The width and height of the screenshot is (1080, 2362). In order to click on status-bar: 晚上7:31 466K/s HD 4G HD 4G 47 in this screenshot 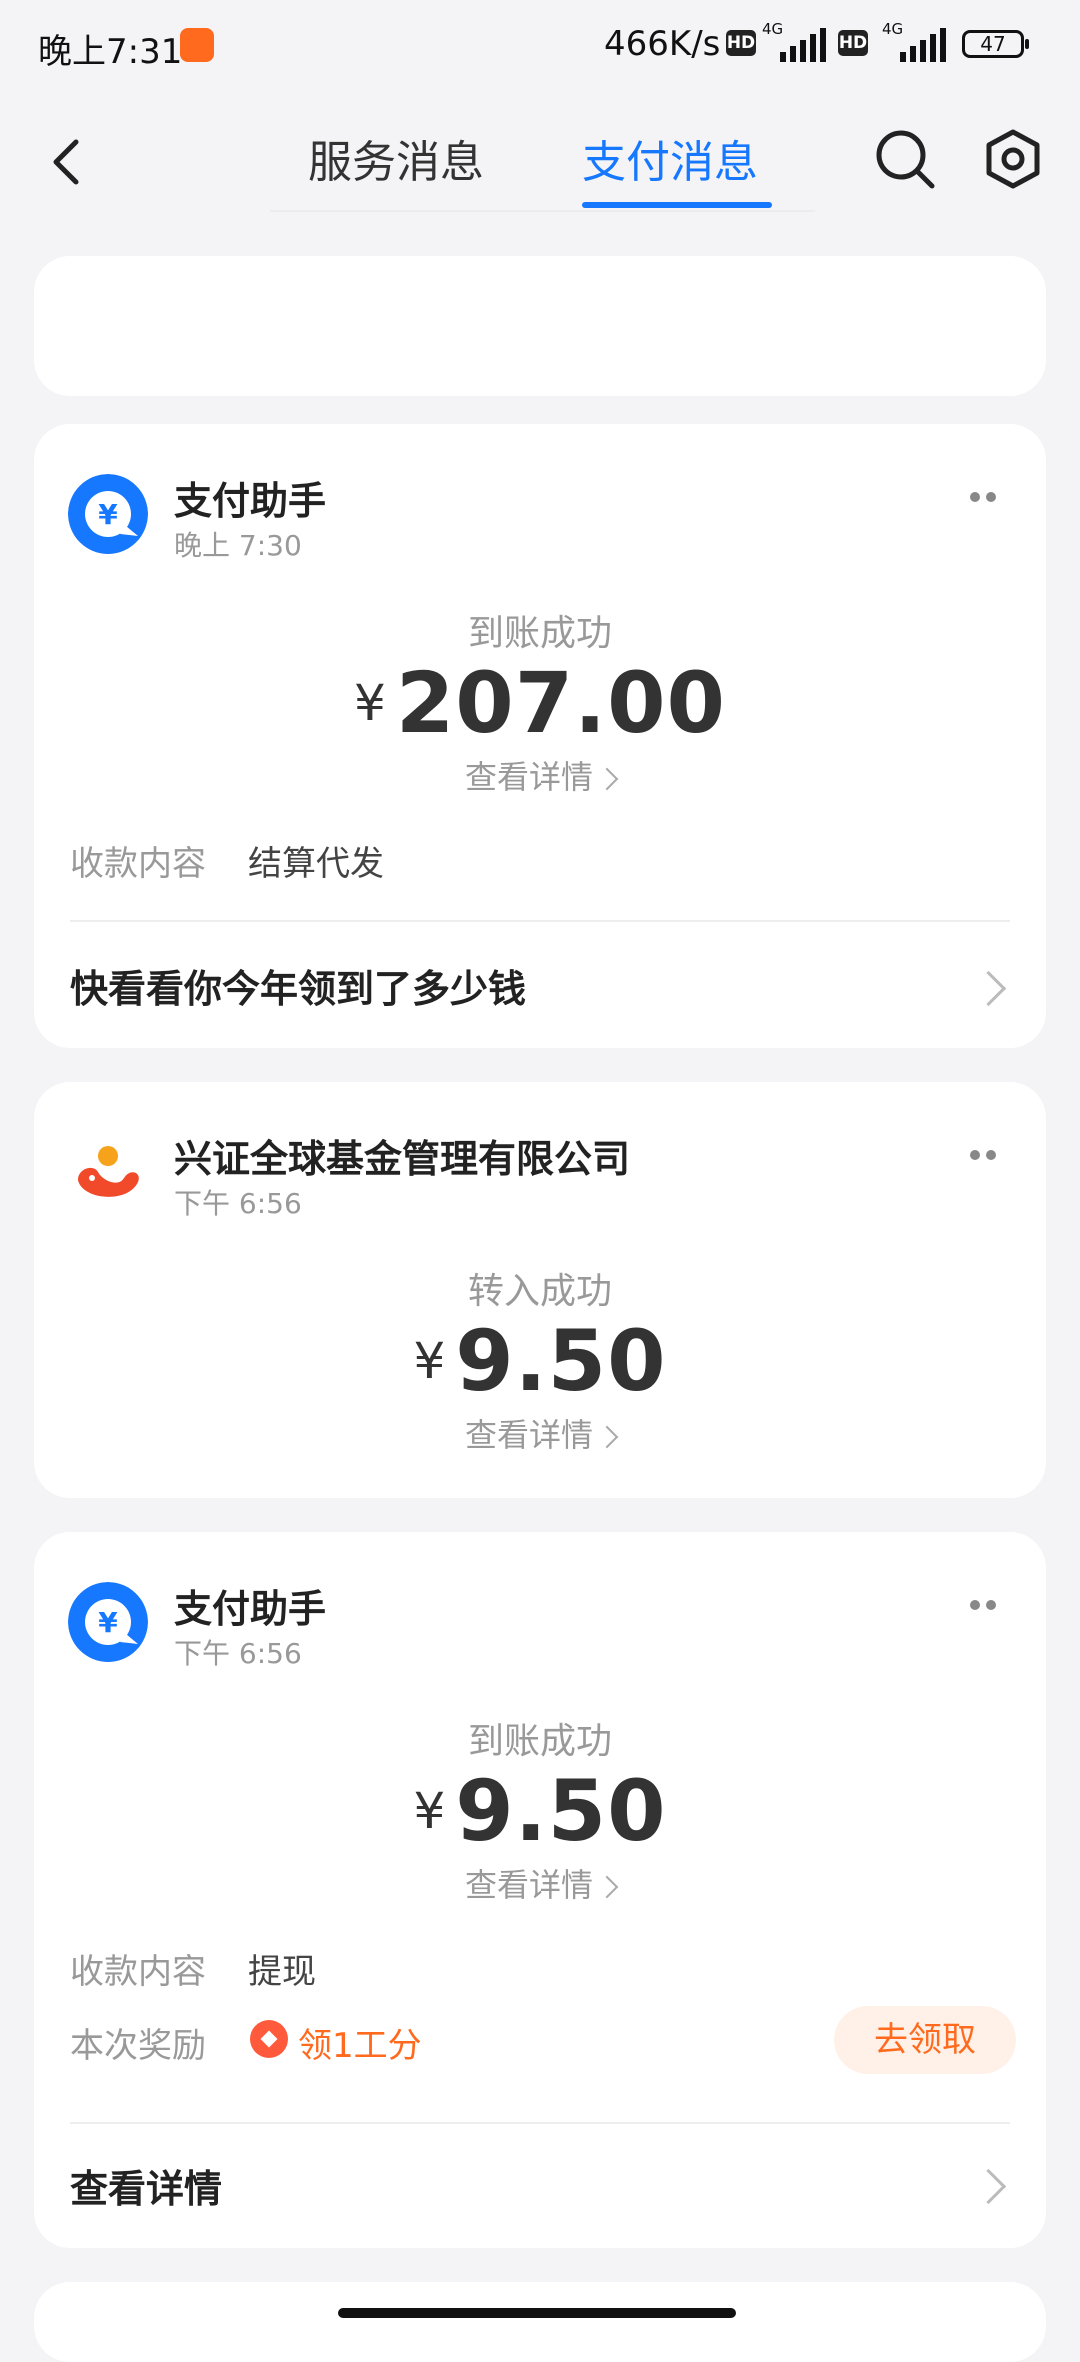, I will do `click(540, 46)`.